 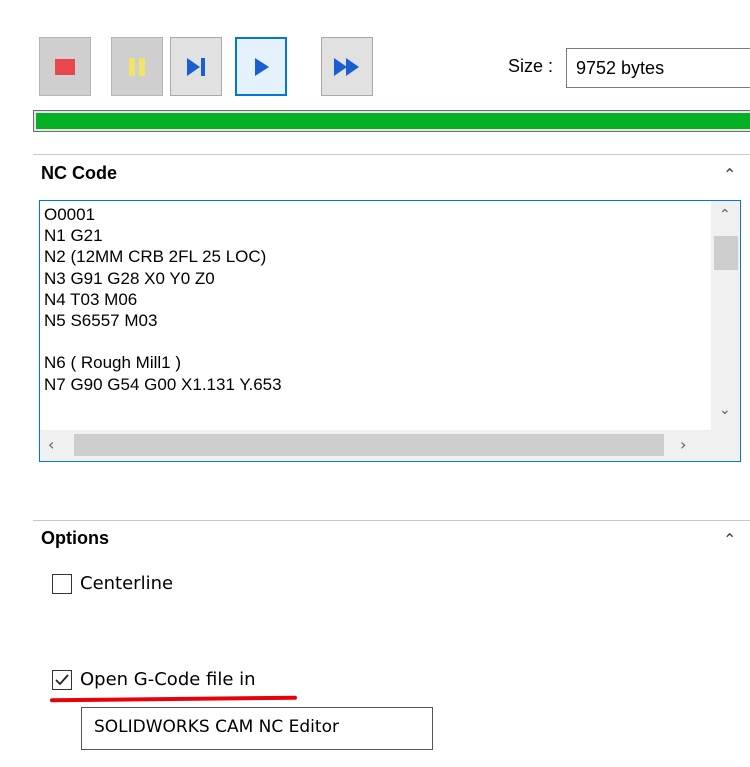 I want to click on size-field: 9752 bytes, so click(x=658, y=68).